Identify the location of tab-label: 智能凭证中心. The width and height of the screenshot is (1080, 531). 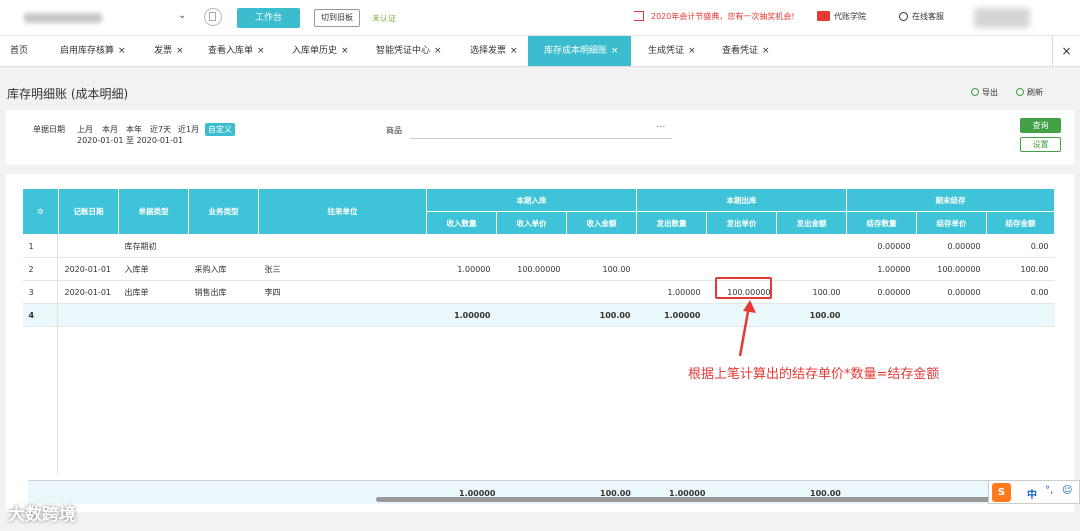
(403, 51).